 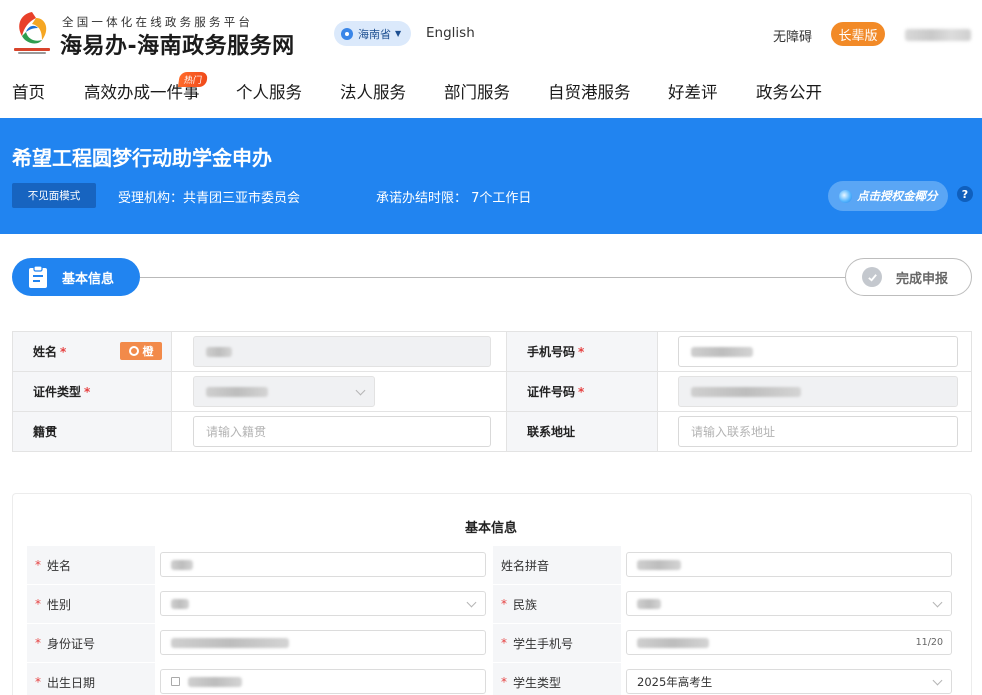 What do you see at coordinates (28, 91) in the screenshot?
I see `nav-home: 首页` at bounding box center [28, 91].